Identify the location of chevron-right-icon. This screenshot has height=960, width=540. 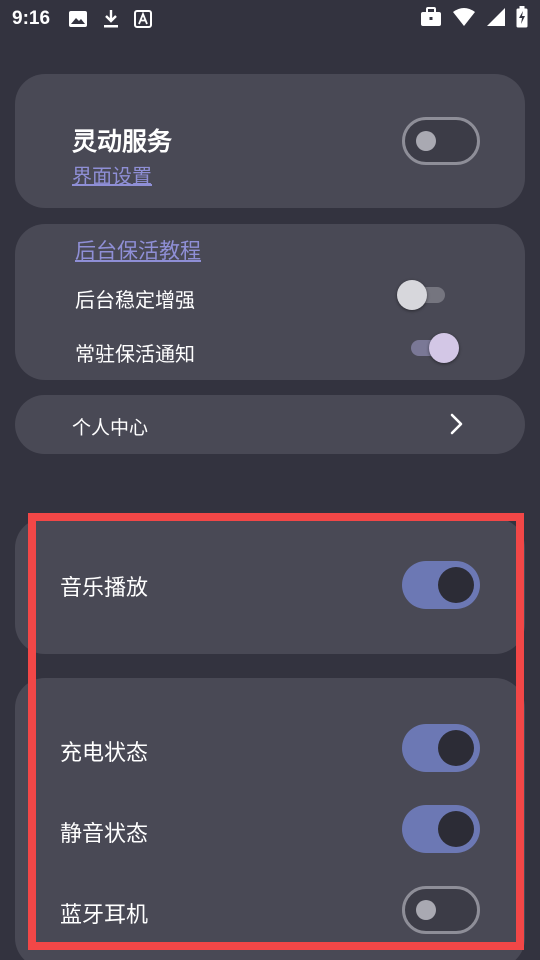
(457, 426).